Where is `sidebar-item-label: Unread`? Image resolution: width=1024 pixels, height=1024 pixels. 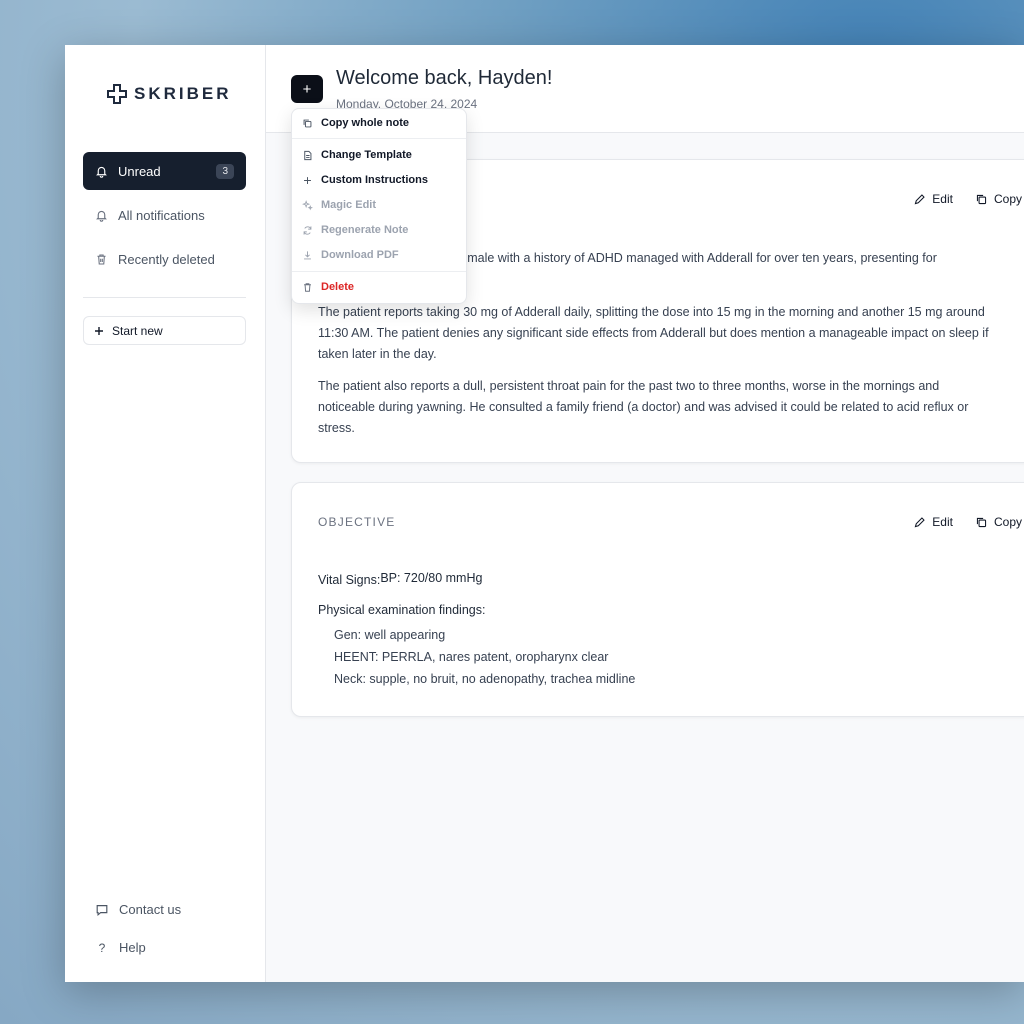
sidebar-item-label: Unread is located at coordinates (139, 171).